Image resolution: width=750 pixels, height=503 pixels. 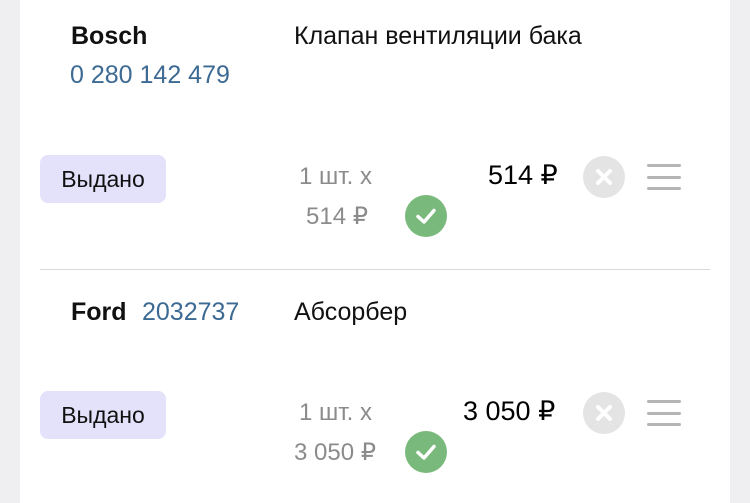 I want to click on item-brand: Ford, so click(x=99, y=312).